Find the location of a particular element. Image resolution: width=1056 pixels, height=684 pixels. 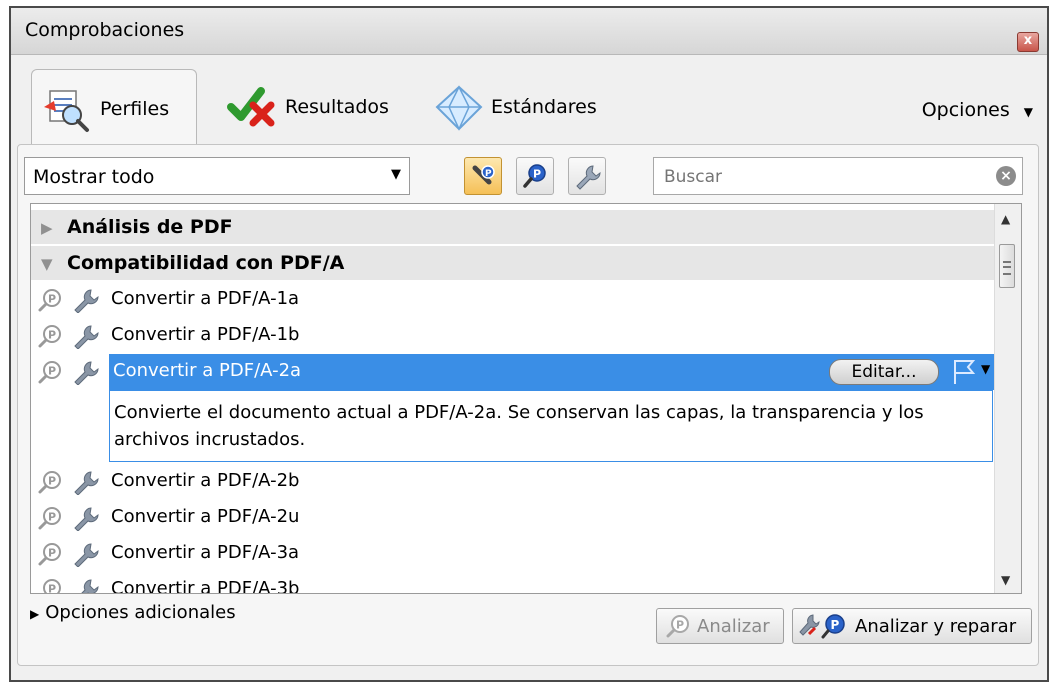

panel-title: Comprobaciones is located at coordinates (105, 30).